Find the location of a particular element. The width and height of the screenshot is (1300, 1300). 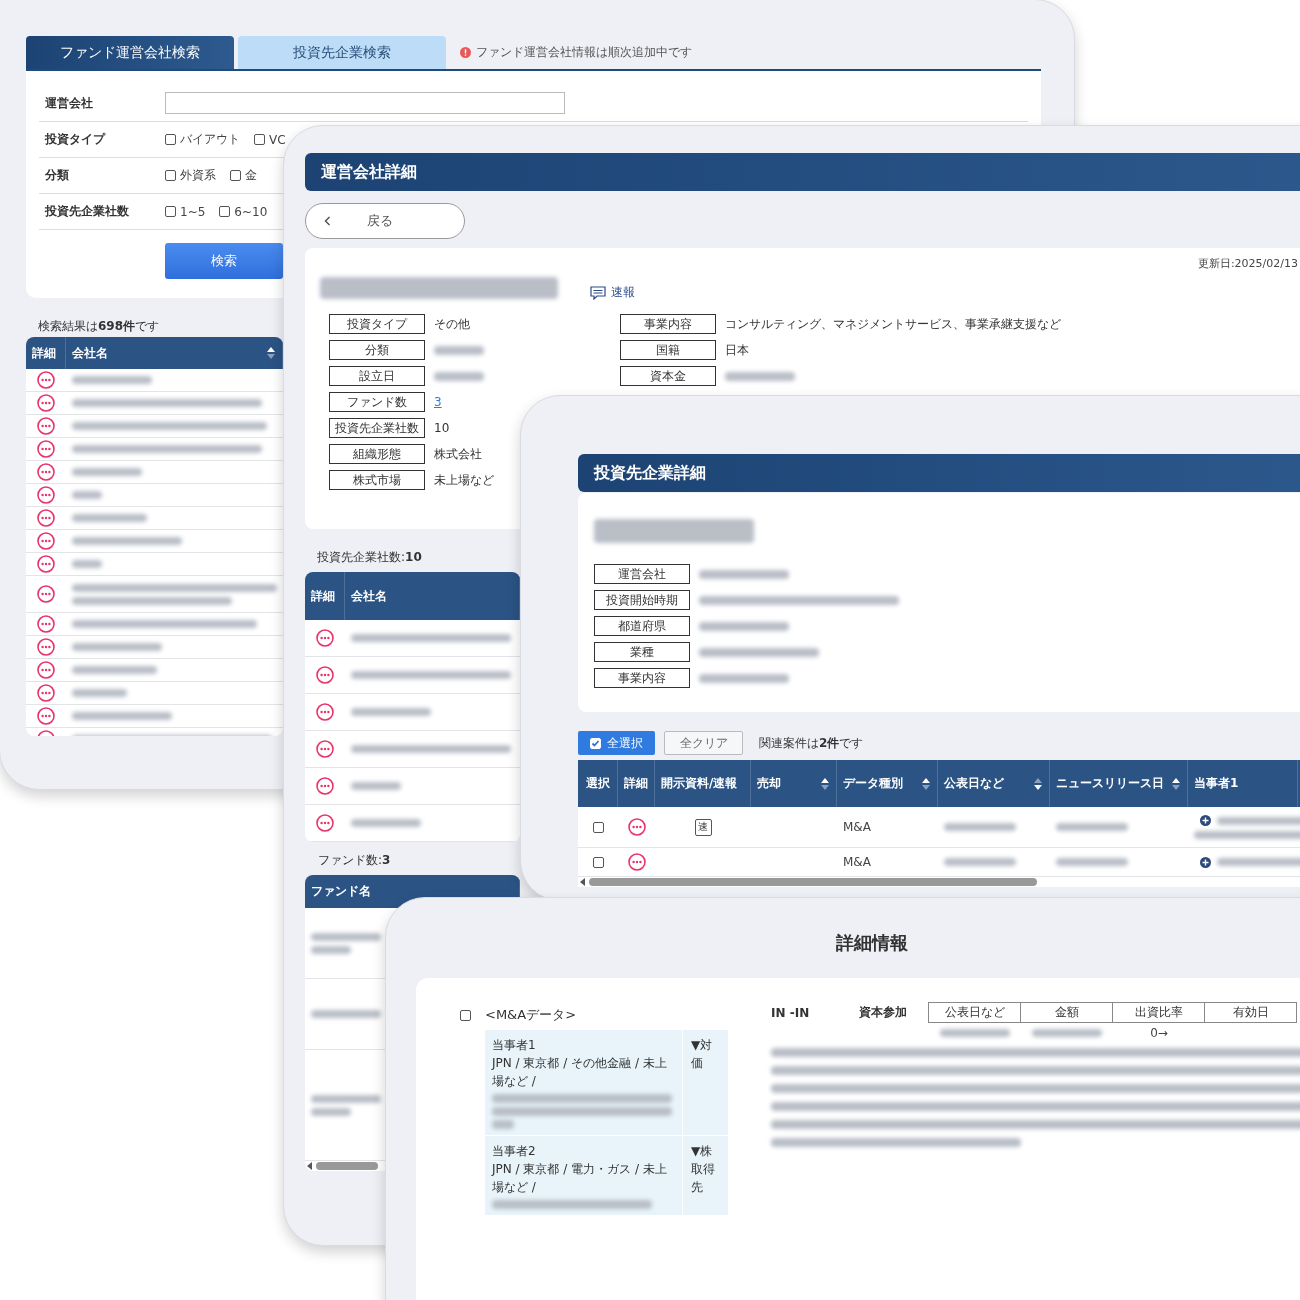

checkbox-option: VC is located at coordinates (270, 139).